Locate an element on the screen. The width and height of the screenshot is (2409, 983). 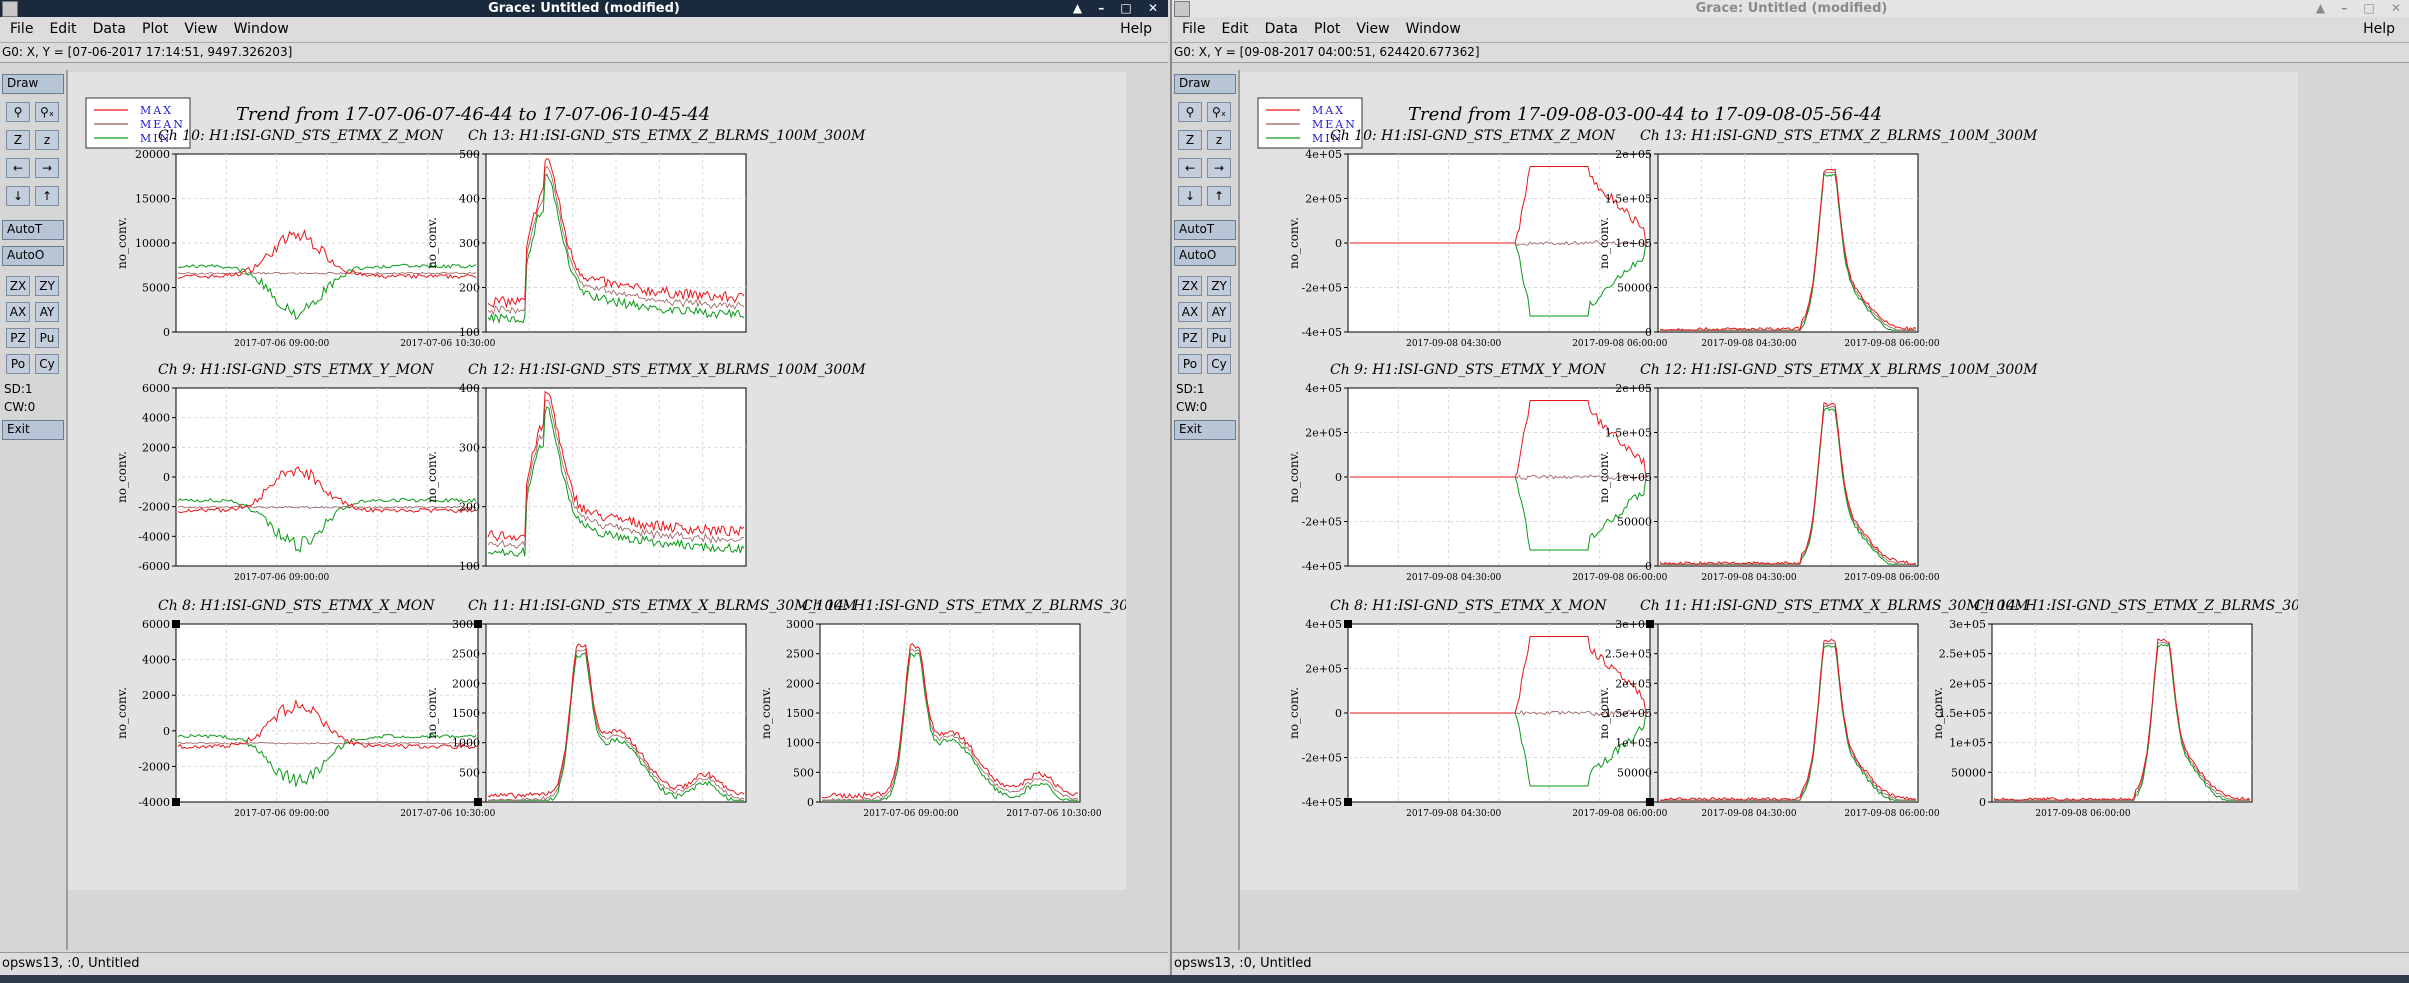
status-bar: opsws13, :0, Untitled is located at coordinates (584, 963).